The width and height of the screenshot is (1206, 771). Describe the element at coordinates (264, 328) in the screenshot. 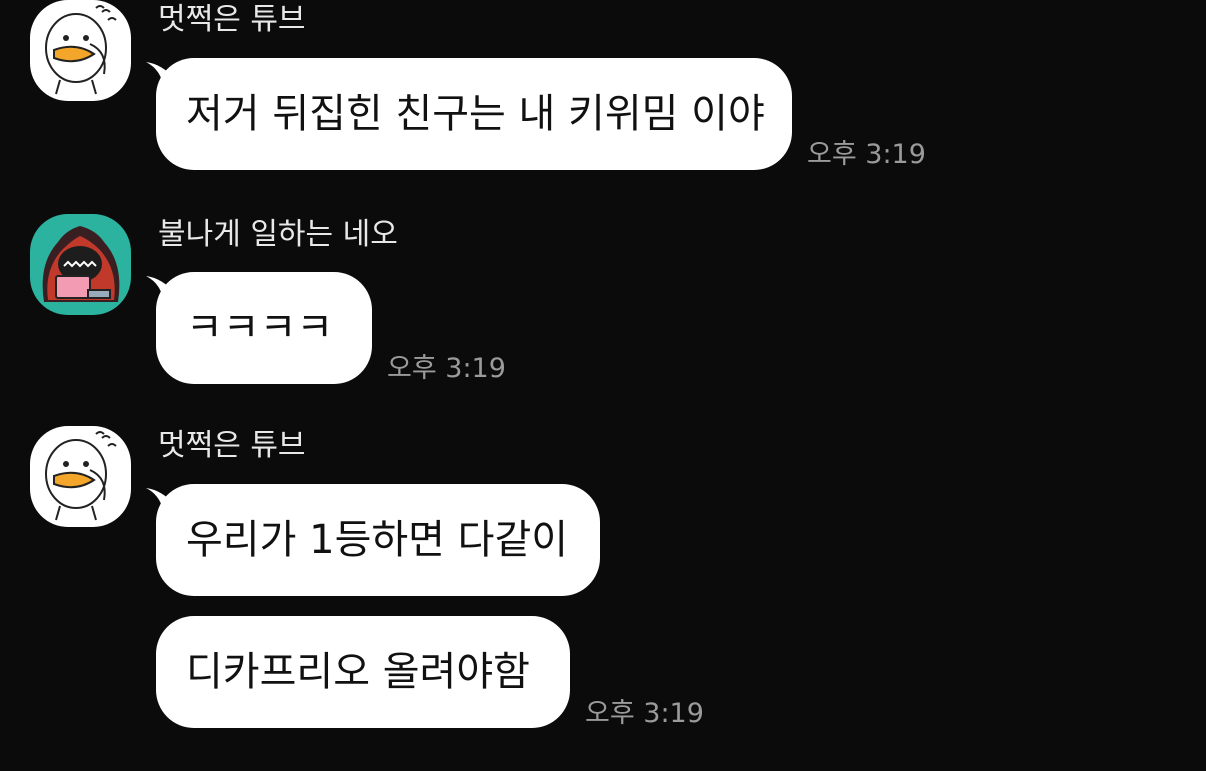

I see `message-bubble: ㅋㅋㅋㅋ` at that location.